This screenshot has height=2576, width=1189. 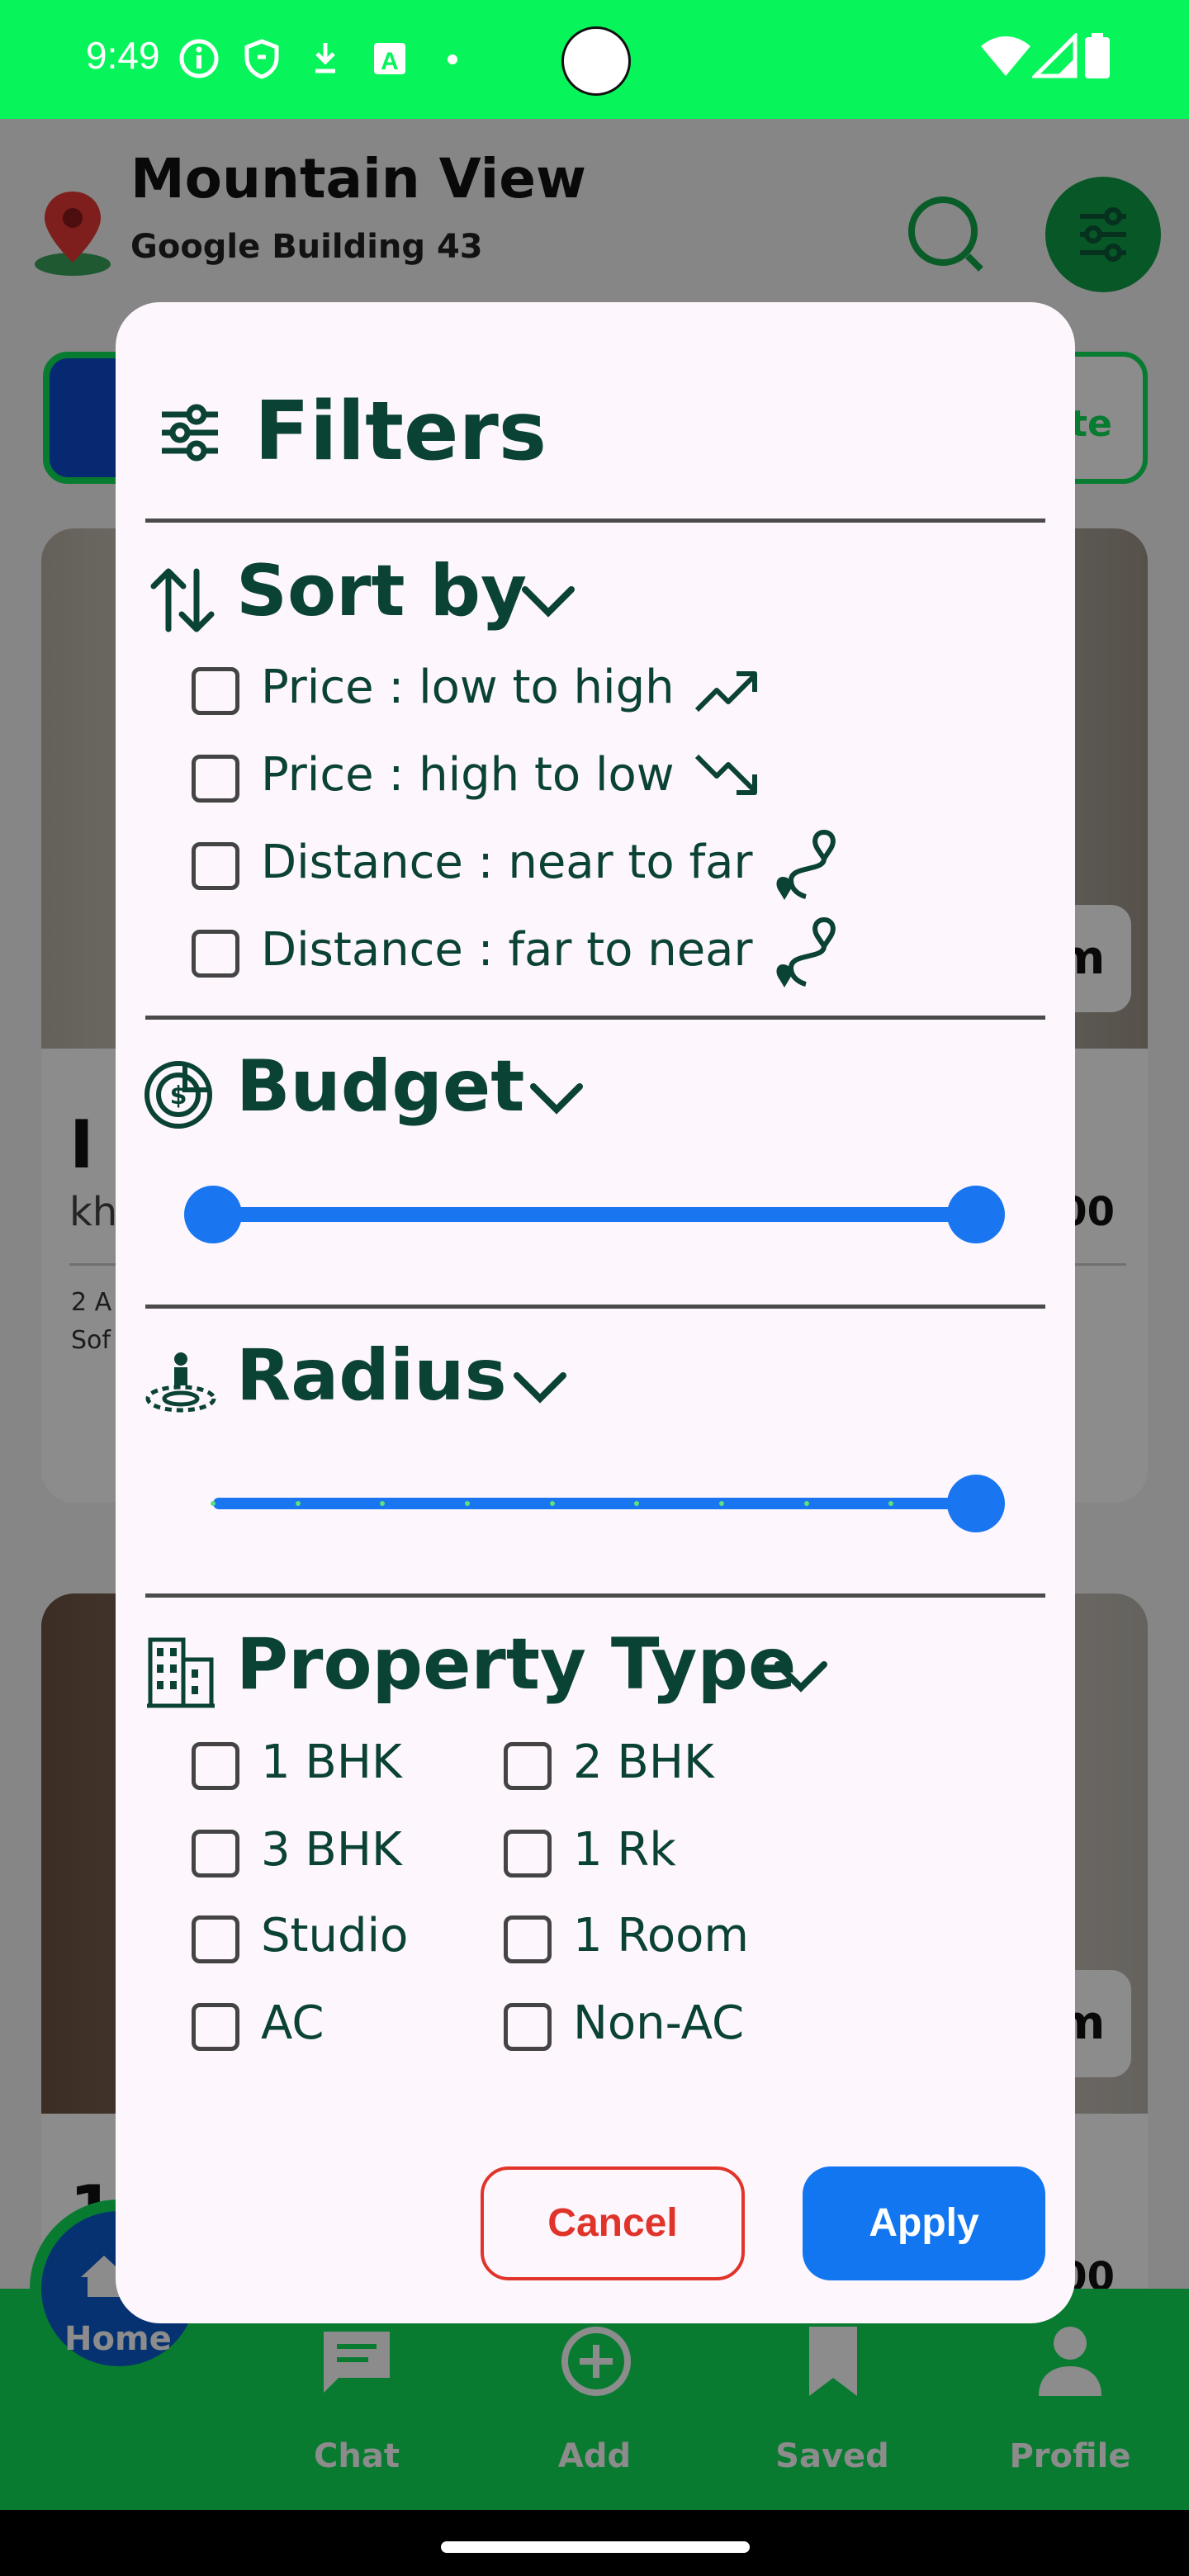 I want to click on sort-section-title: Sort by, so click(x=381, y=591).